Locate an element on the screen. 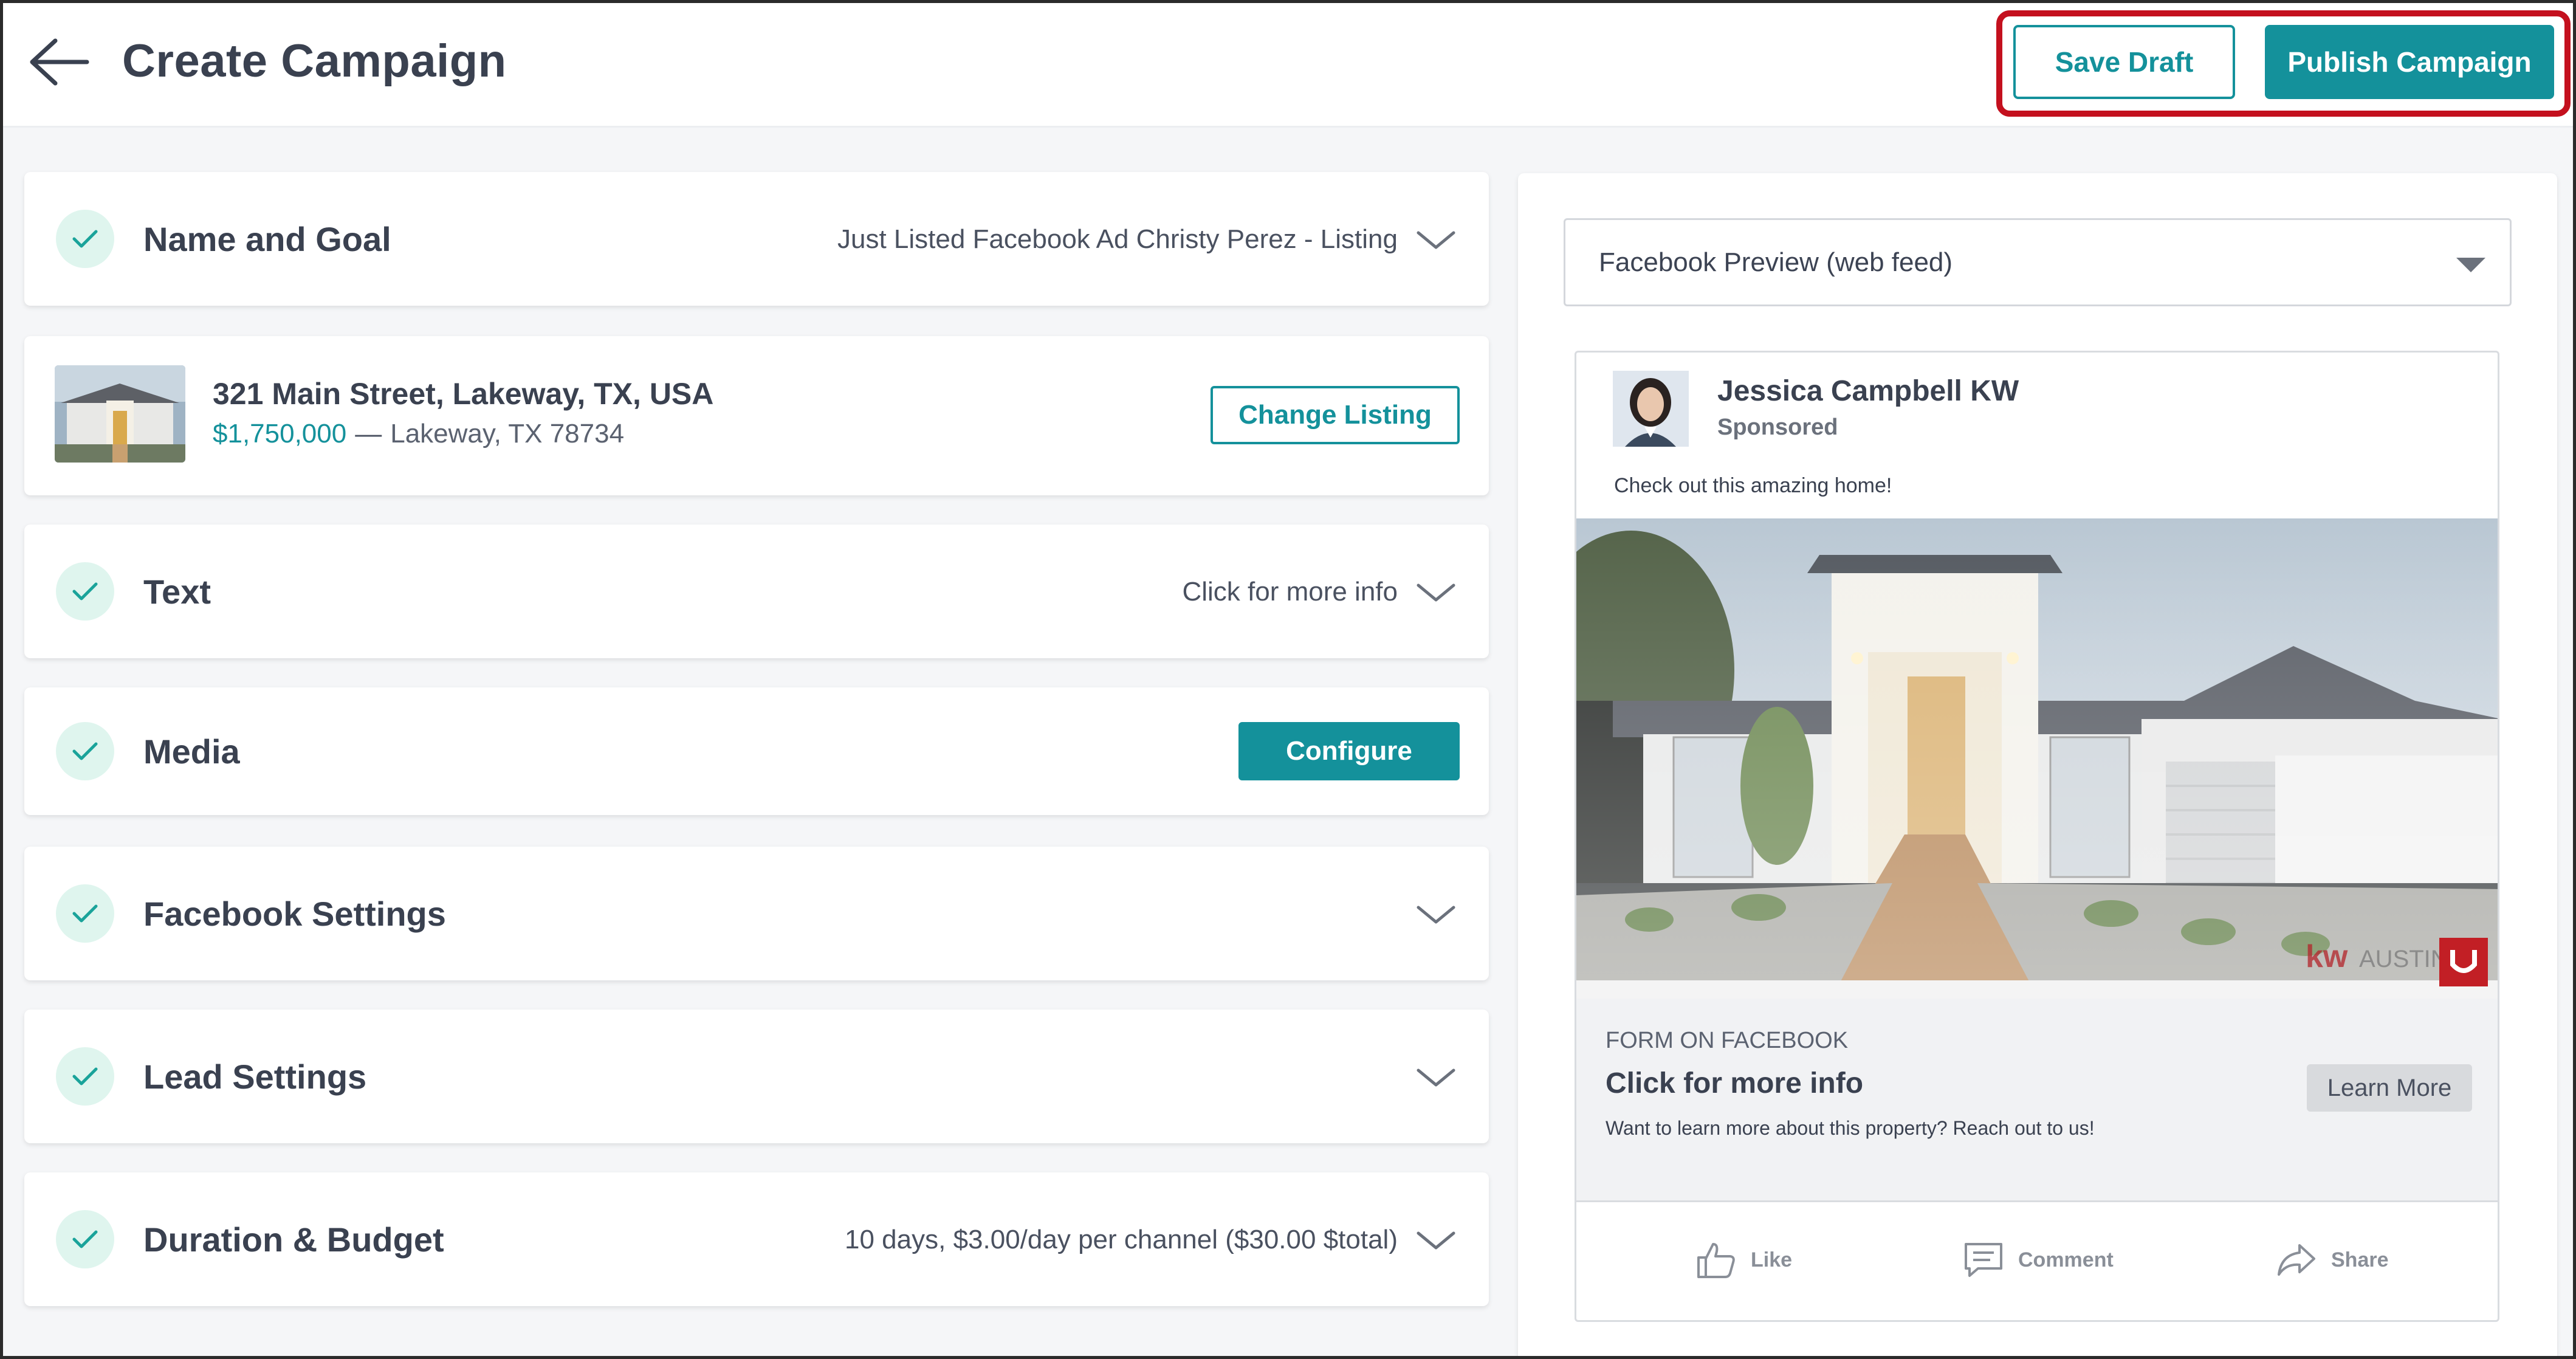 Image resolution: width=2576 pixels, height=1359 pixels. share-action: Share is located at coordinates (2332, 1260).